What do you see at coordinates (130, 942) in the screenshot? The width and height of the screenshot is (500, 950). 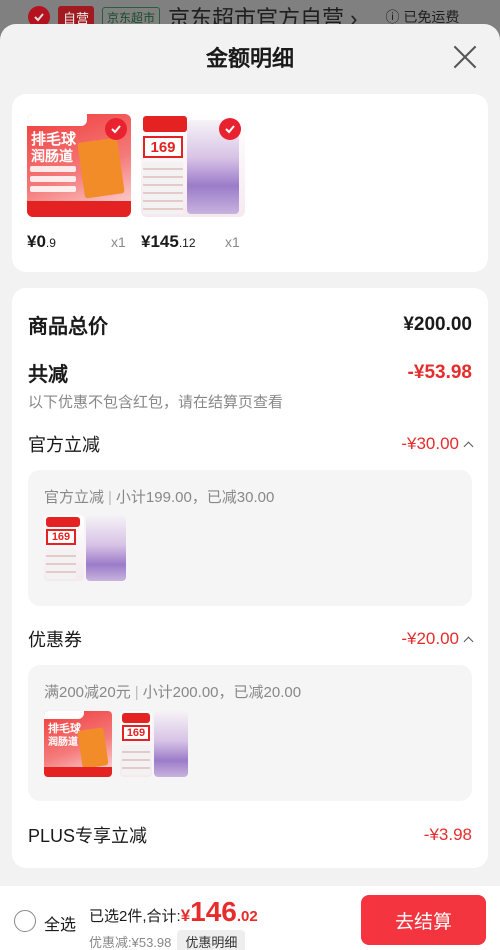 I see `discount-amount: 优惠减:¥53.98` at bounding box center [130, 942].